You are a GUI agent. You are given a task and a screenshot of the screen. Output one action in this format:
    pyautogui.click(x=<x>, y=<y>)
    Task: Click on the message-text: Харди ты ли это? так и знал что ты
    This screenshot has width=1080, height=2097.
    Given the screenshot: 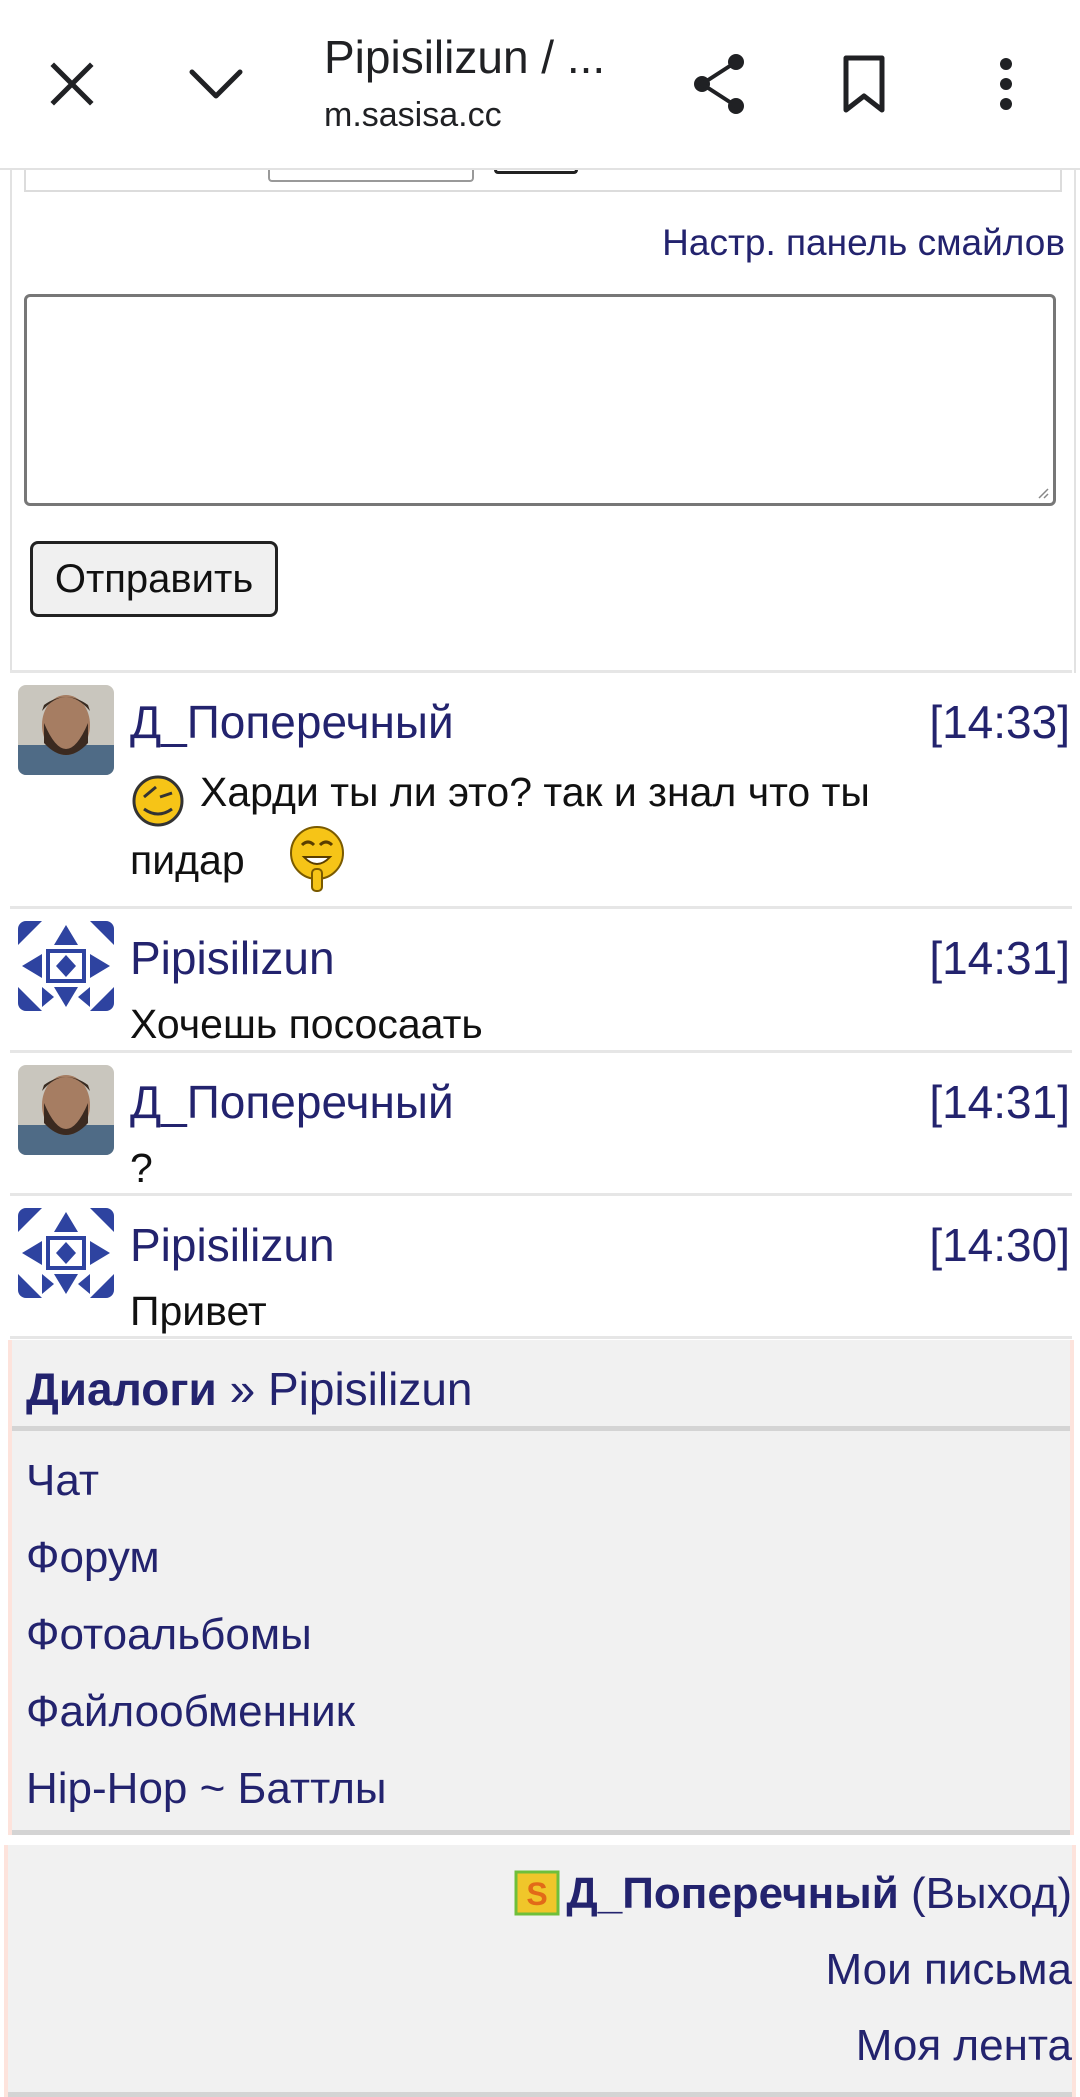 What is the action you would take?
    pyautogui.click(x=535, y=792)
    